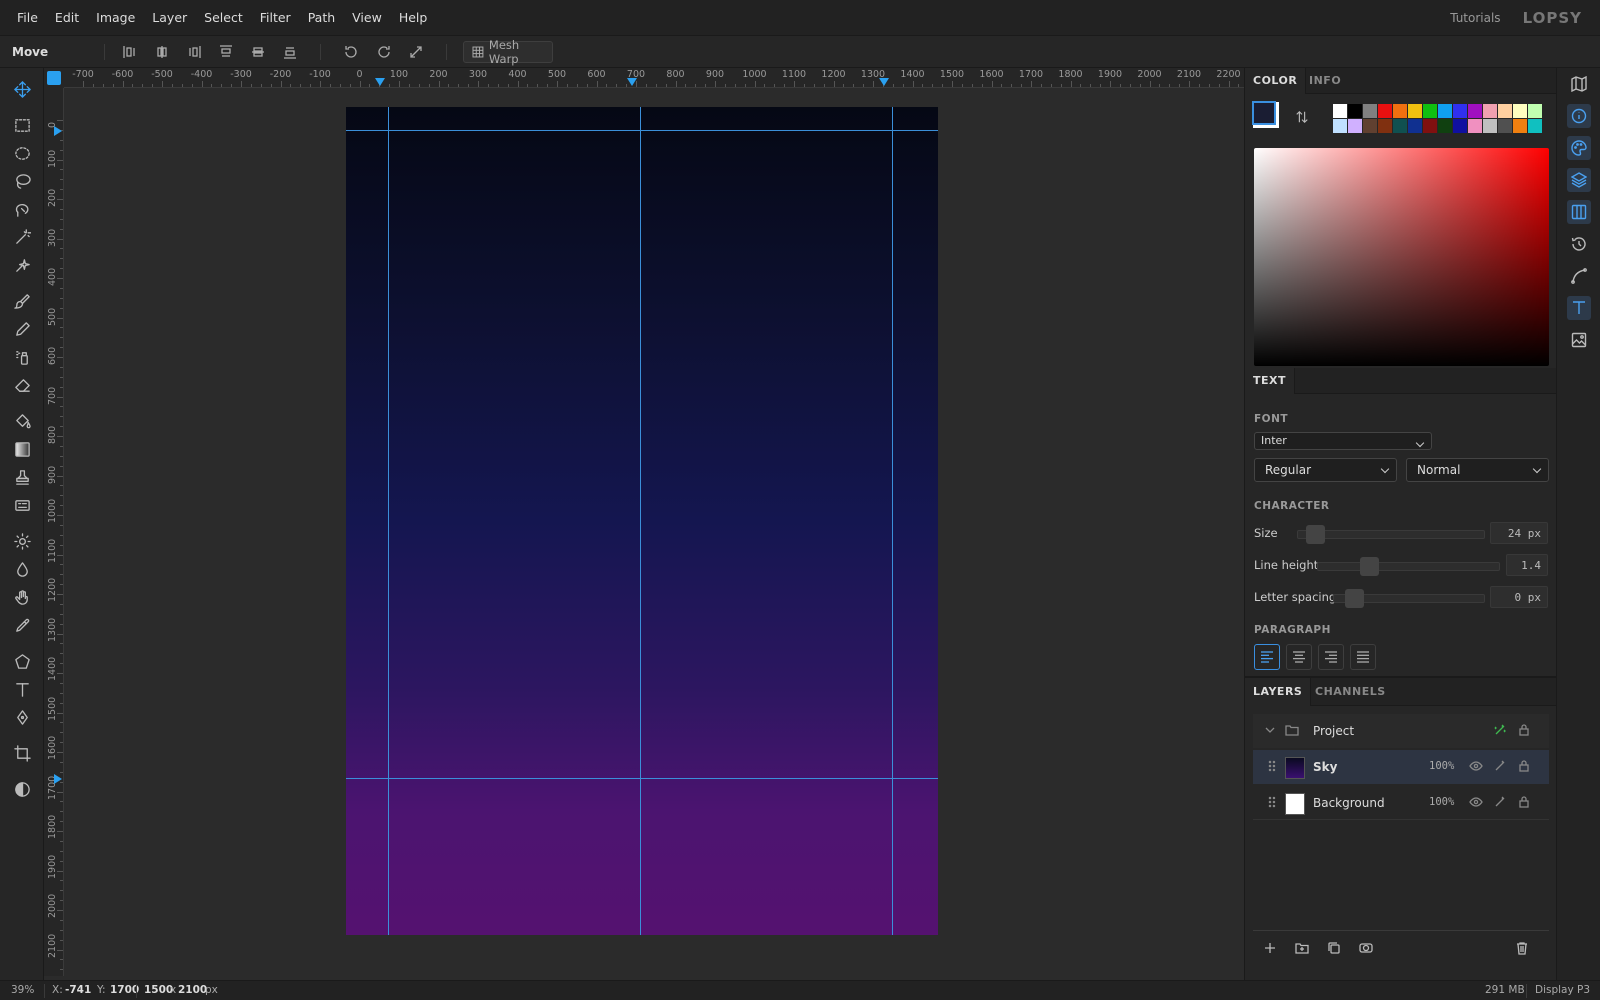  I want to click on menu-image: Image, so click(115, 18).